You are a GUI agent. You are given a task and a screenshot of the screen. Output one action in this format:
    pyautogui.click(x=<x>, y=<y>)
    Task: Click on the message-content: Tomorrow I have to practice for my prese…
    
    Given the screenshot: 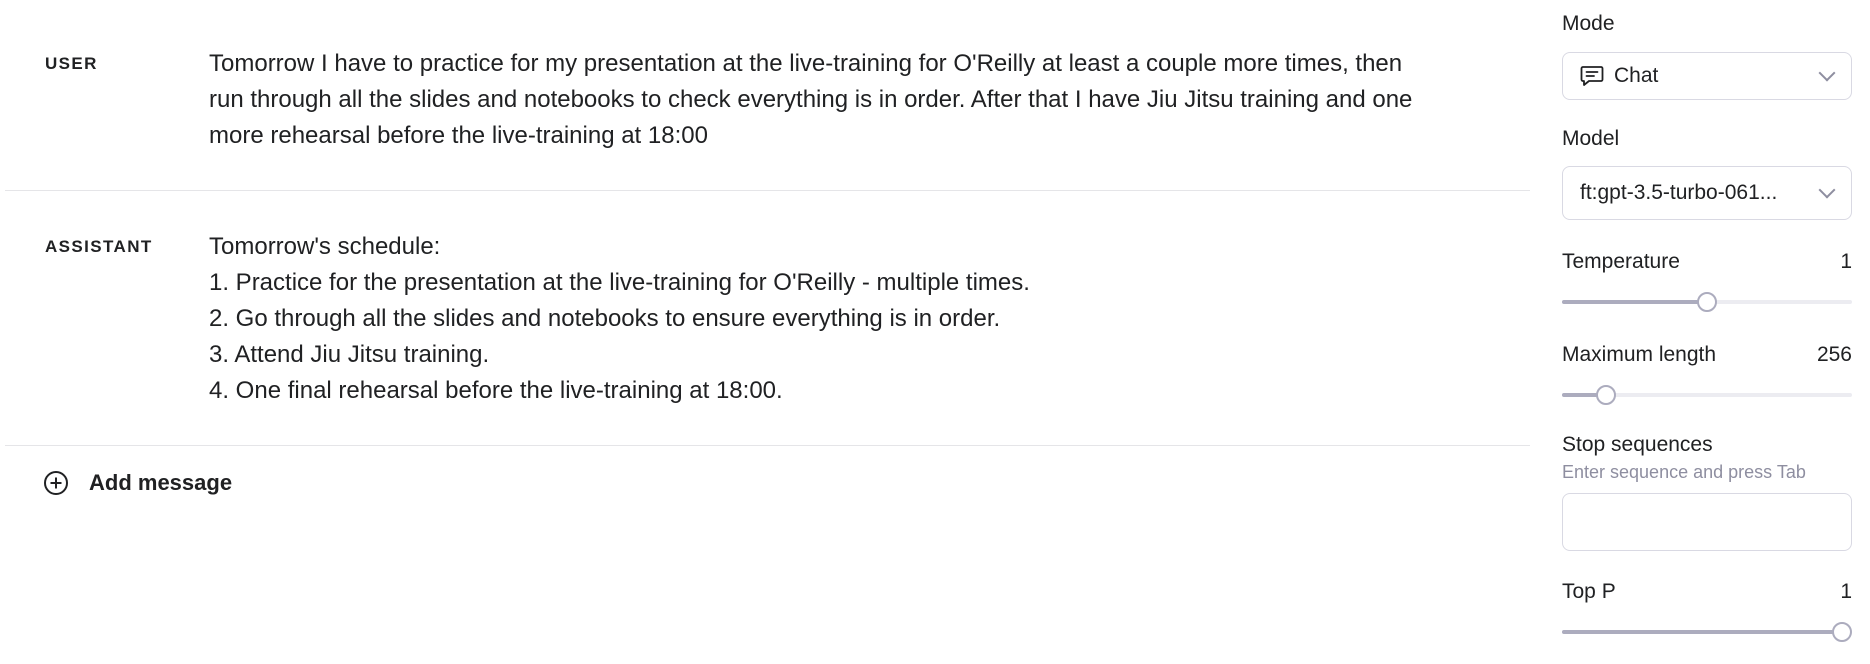 What is the action you would take?
    pyautogui.click(x=824, y=100)
    